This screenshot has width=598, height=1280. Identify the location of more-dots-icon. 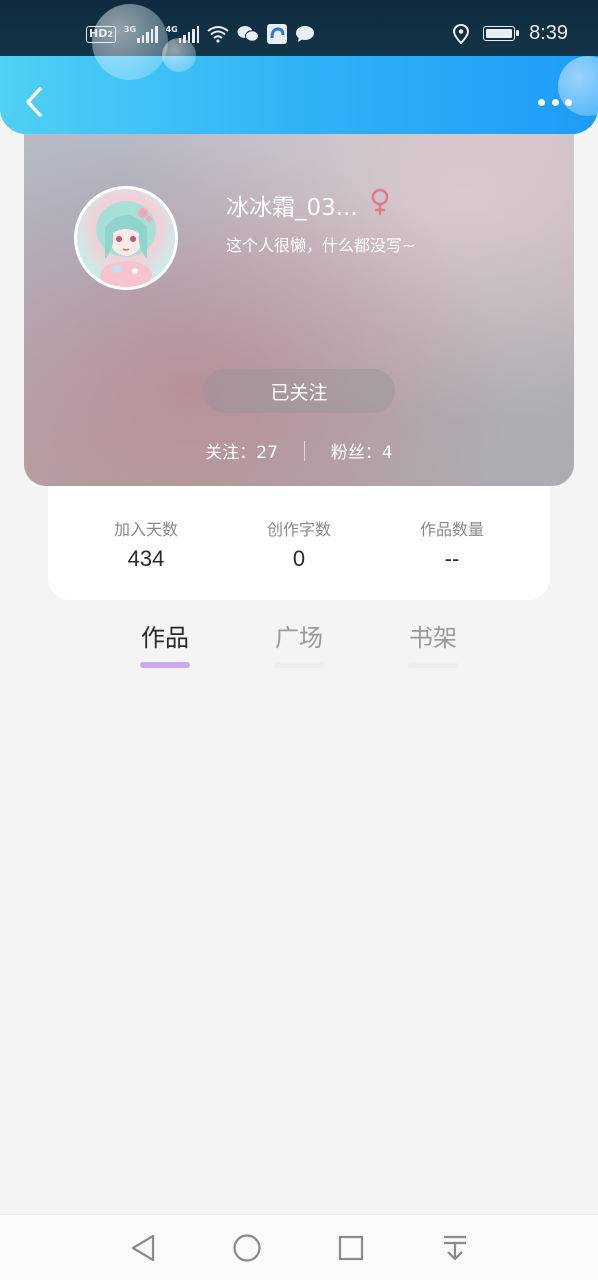
(541, 102).